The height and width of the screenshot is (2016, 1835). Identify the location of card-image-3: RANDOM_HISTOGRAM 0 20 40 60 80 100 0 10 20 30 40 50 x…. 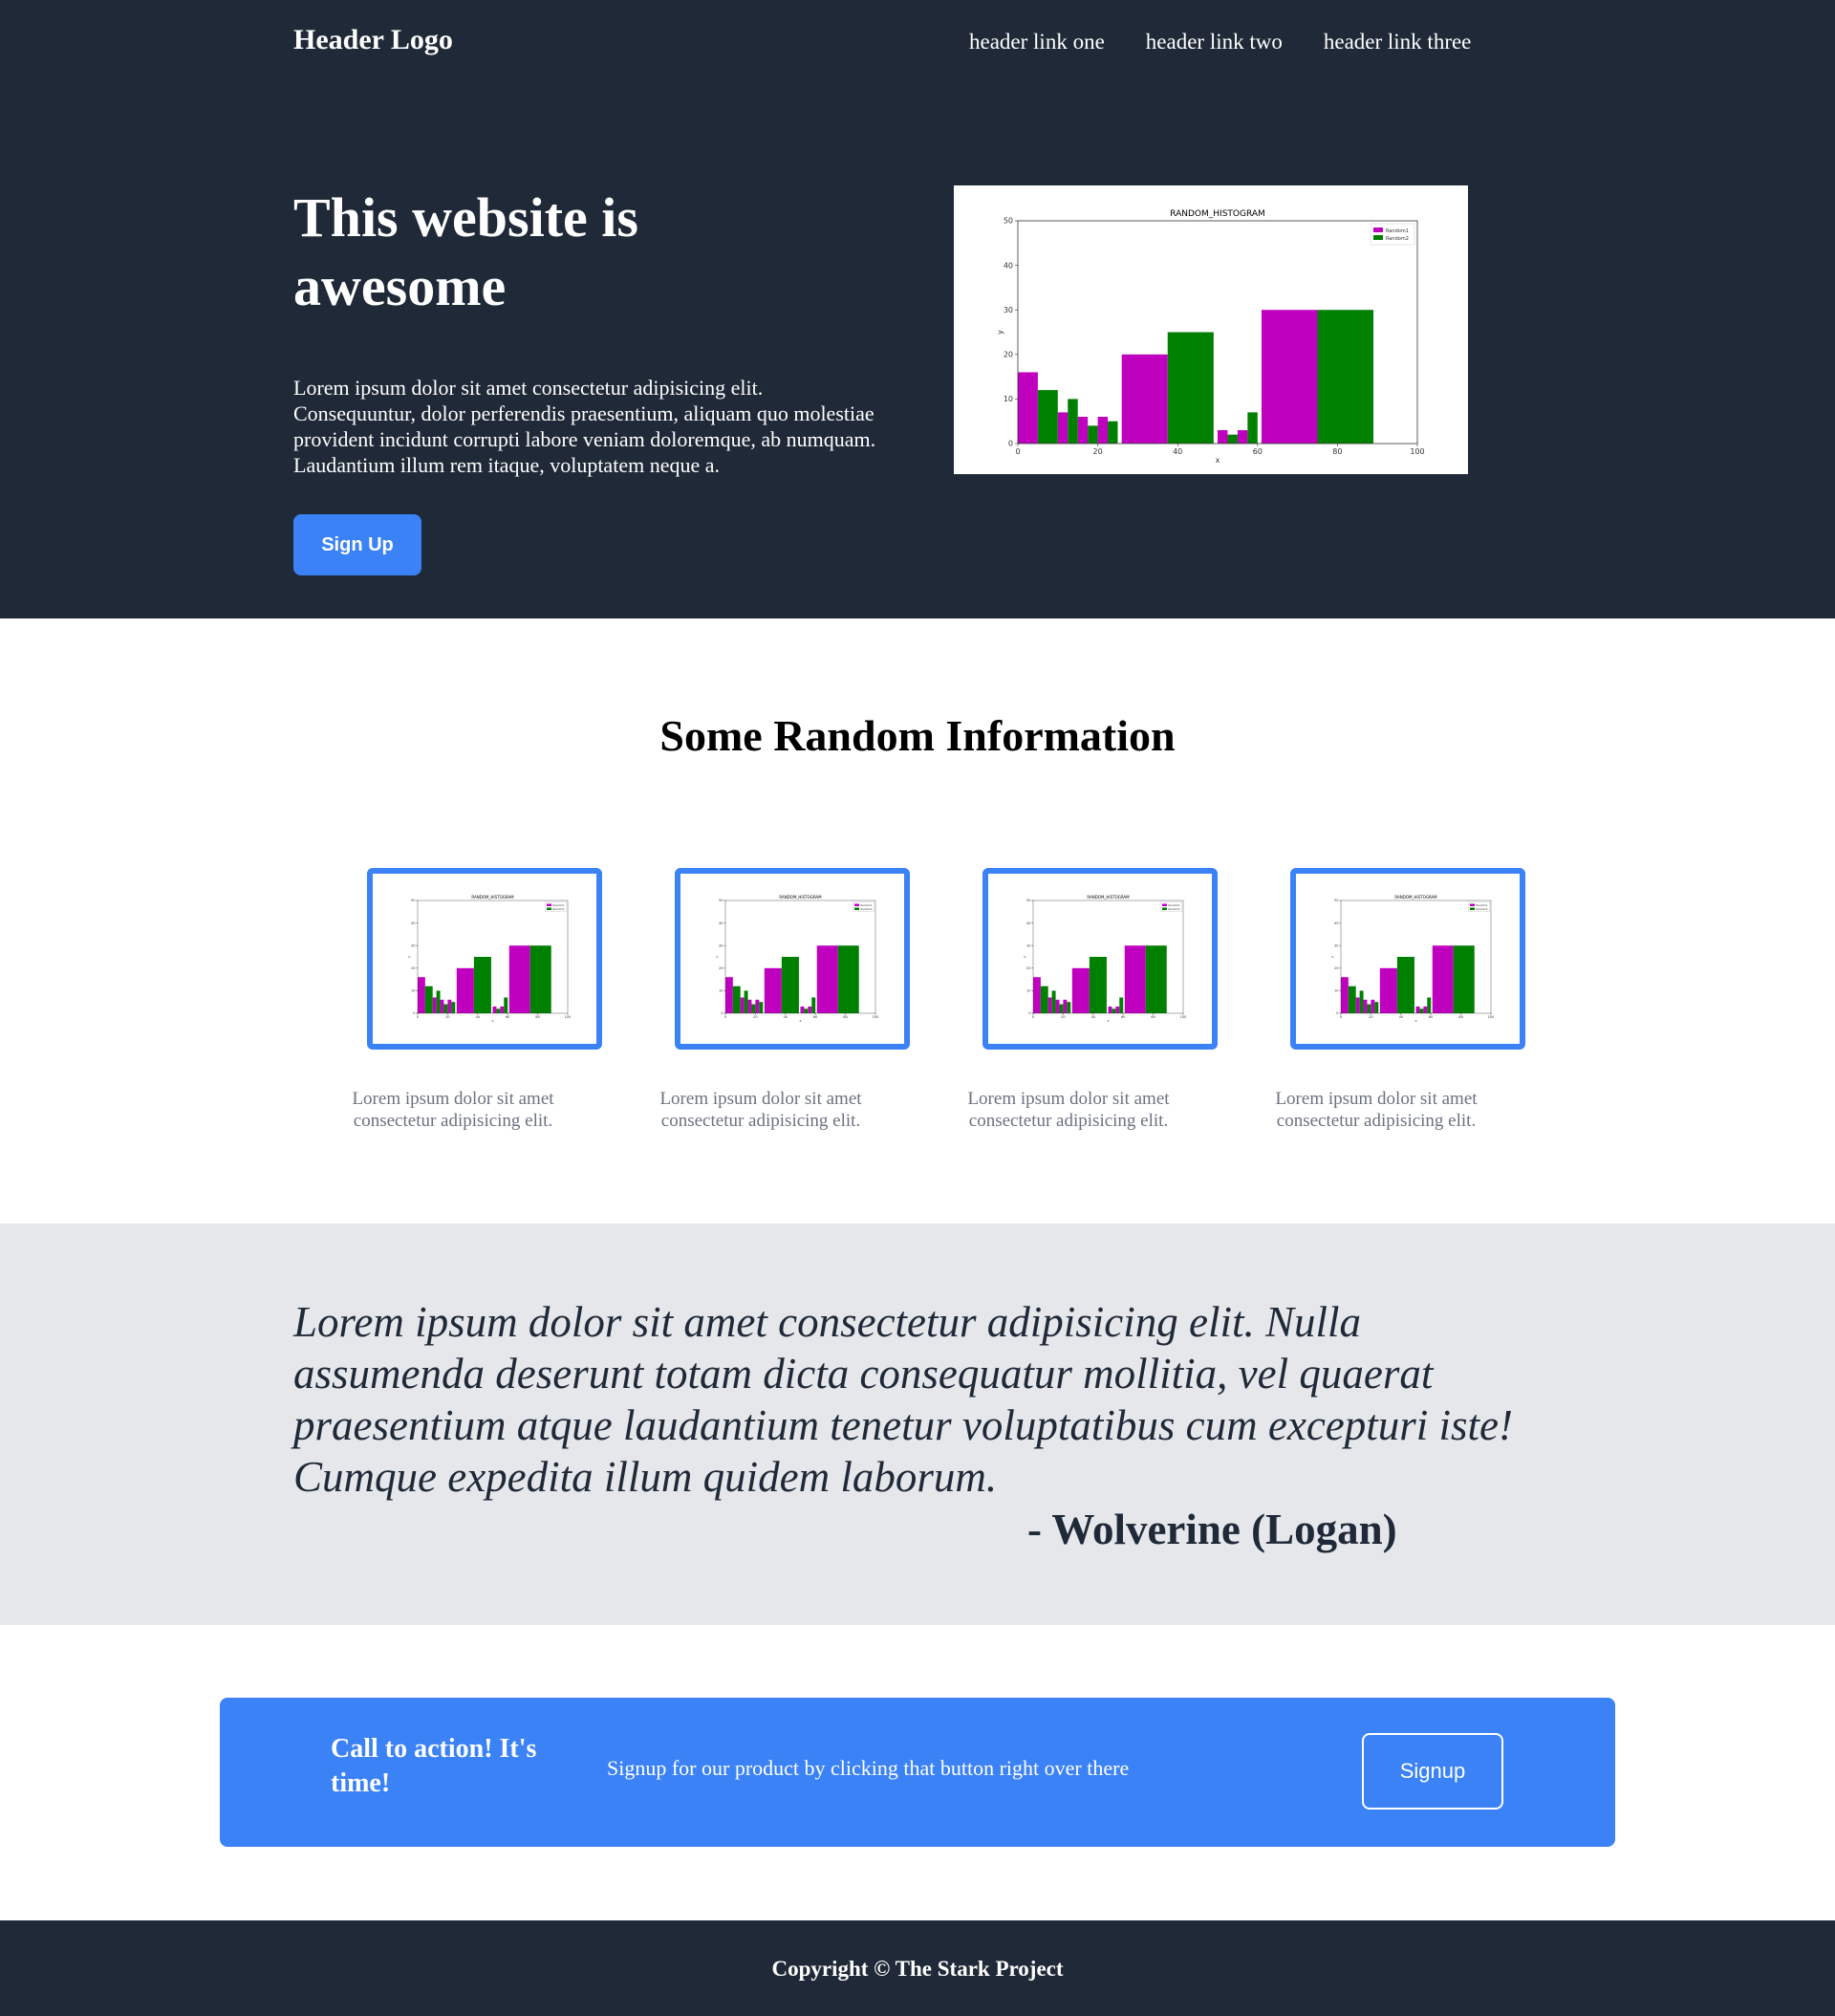
(1100, 959).